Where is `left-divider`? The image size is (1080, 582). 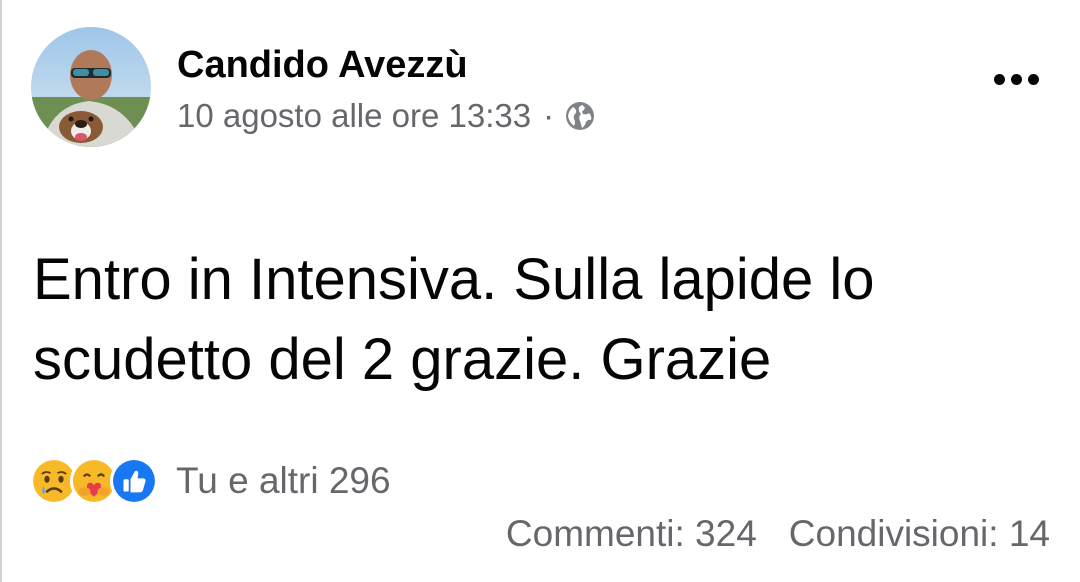
left-divider is located at coordinates (1, 291).